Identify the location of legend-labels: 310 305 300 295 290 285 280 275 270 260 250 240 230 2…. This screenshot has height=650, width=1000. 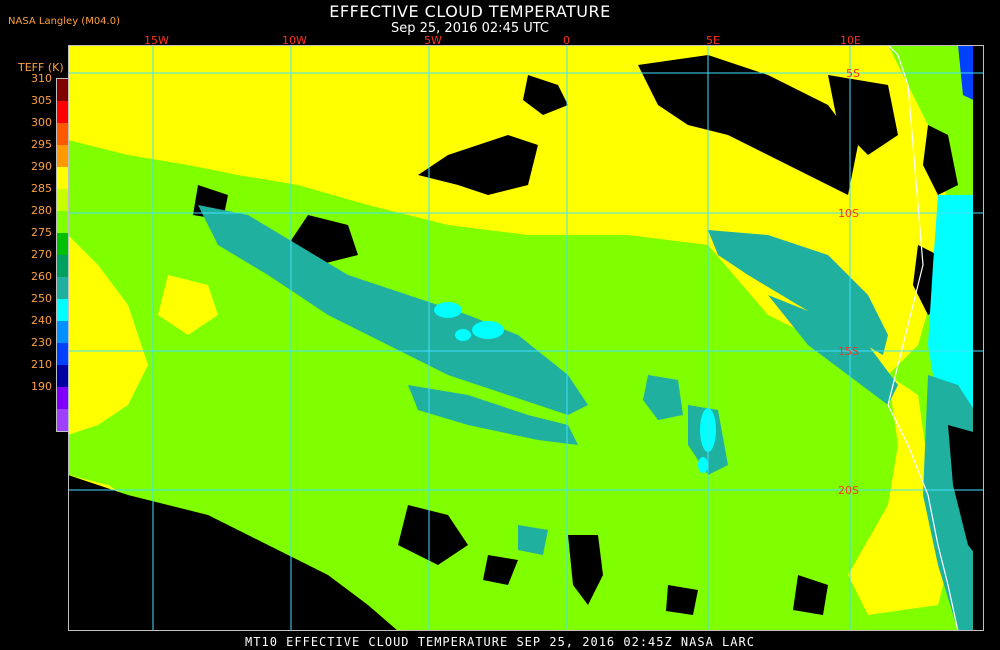
(26, 238).